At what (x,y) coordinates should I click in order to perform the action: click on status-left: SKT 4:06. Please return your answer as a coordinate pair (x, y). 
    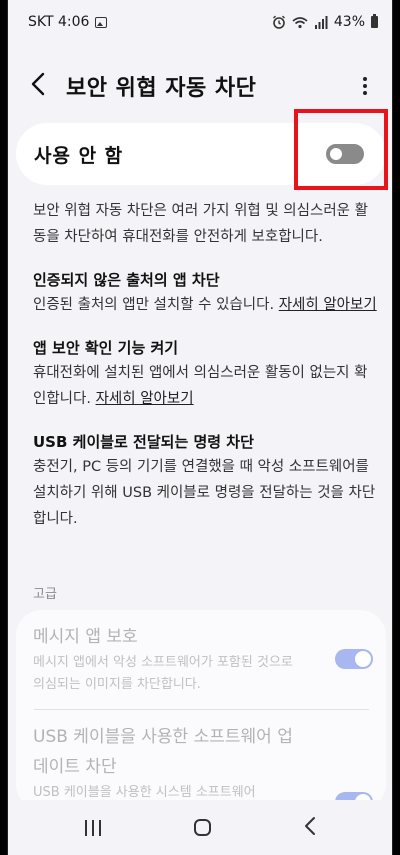
    Looking at the image, I should click on (68, 22).